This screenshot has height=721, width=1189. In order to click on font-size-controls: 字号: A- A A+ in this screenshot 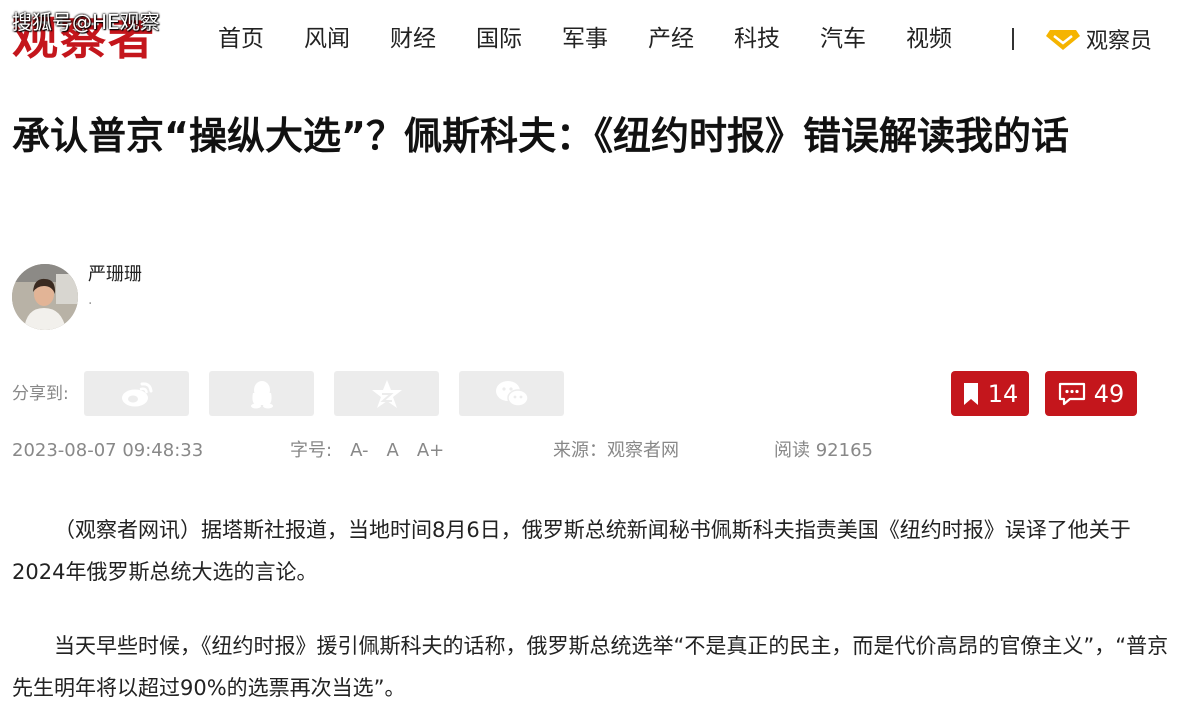, I will do `click(367, 451)`.